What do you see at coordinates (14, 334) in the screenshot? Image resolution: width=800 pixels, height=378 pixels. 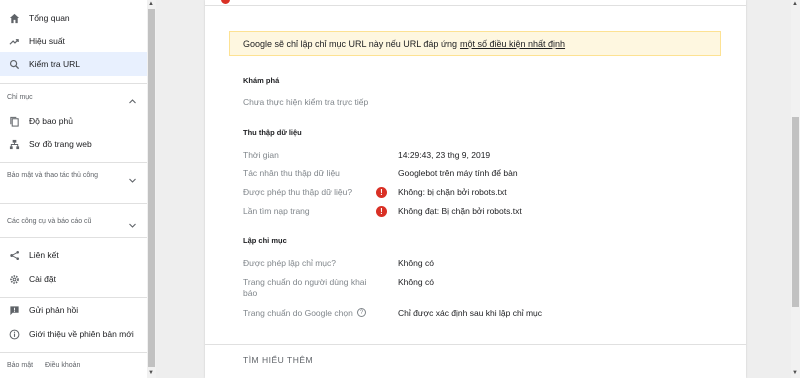 I see `info-icon` at bounding box center [14, 334].